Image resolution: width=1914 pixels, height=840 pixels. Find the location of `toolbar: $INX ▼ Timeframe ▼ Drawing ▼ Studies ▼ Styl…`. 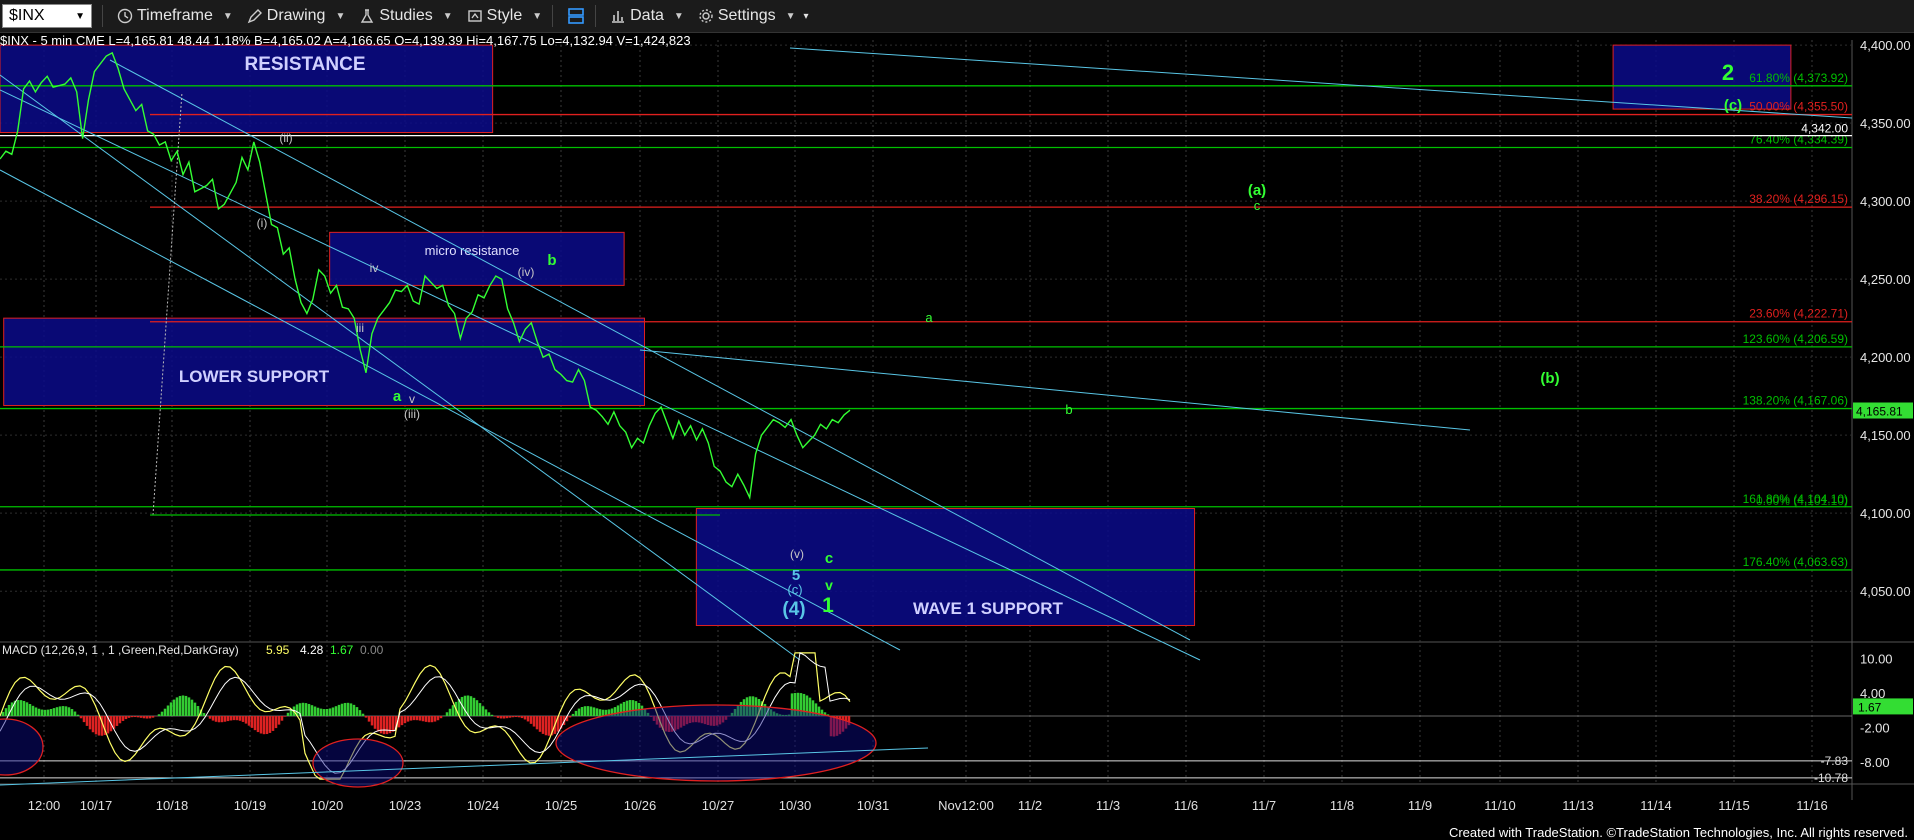

toolbar: $INX ▼ Timeframe ▼ Drawing ▼ Studies ▼ Styl… is located at coordinates (957, 16).